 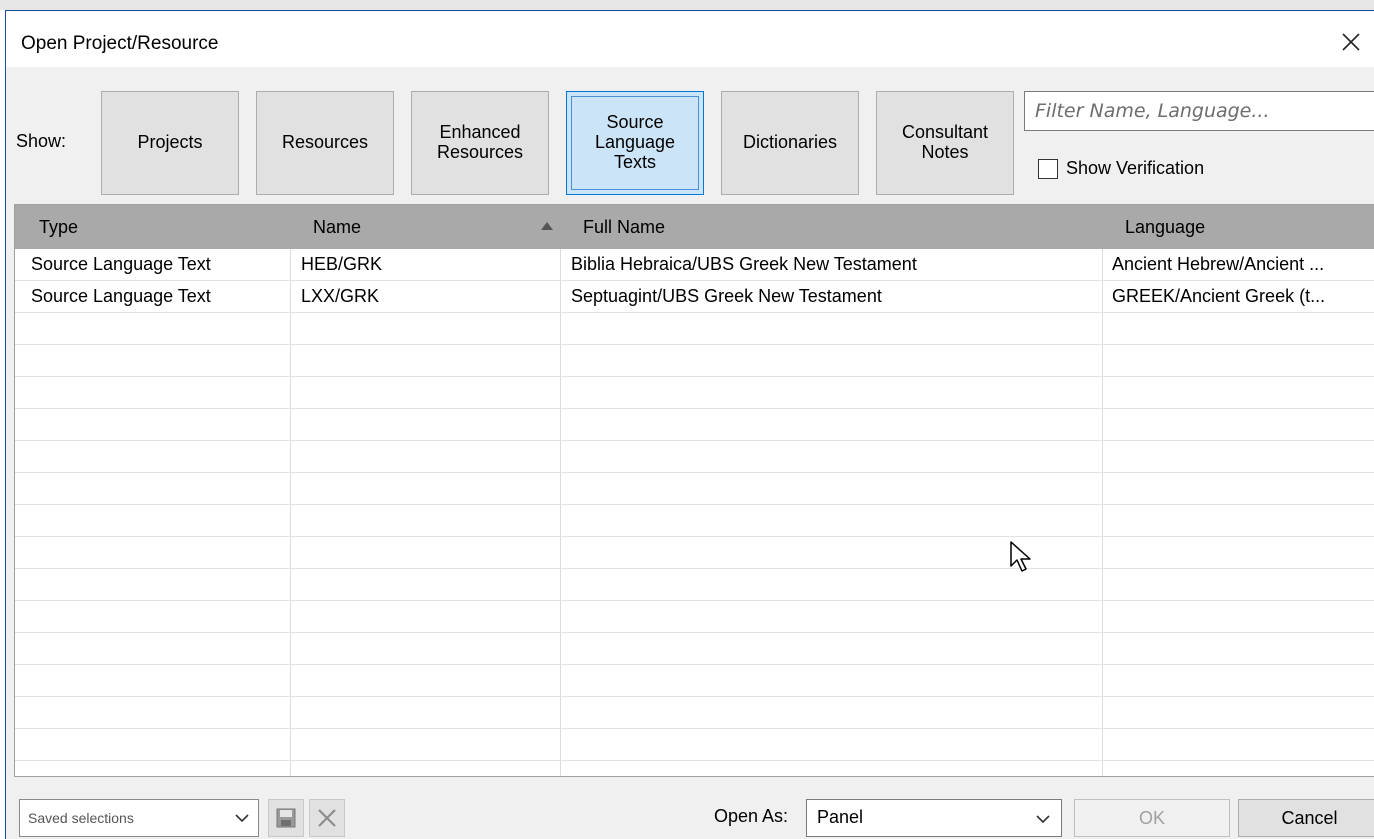 I want to click on column-header-language: Language, so click(x=1165, y=227).